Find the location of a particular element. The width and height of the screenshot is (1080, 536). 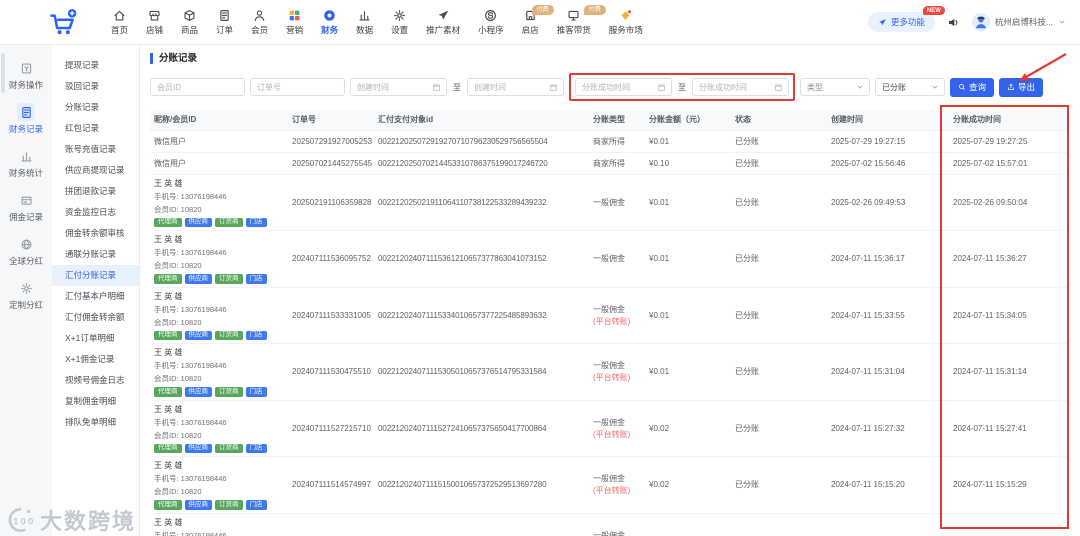

nav-item-tuike: 推客带货 付费 is located at coordinates (577, 20).